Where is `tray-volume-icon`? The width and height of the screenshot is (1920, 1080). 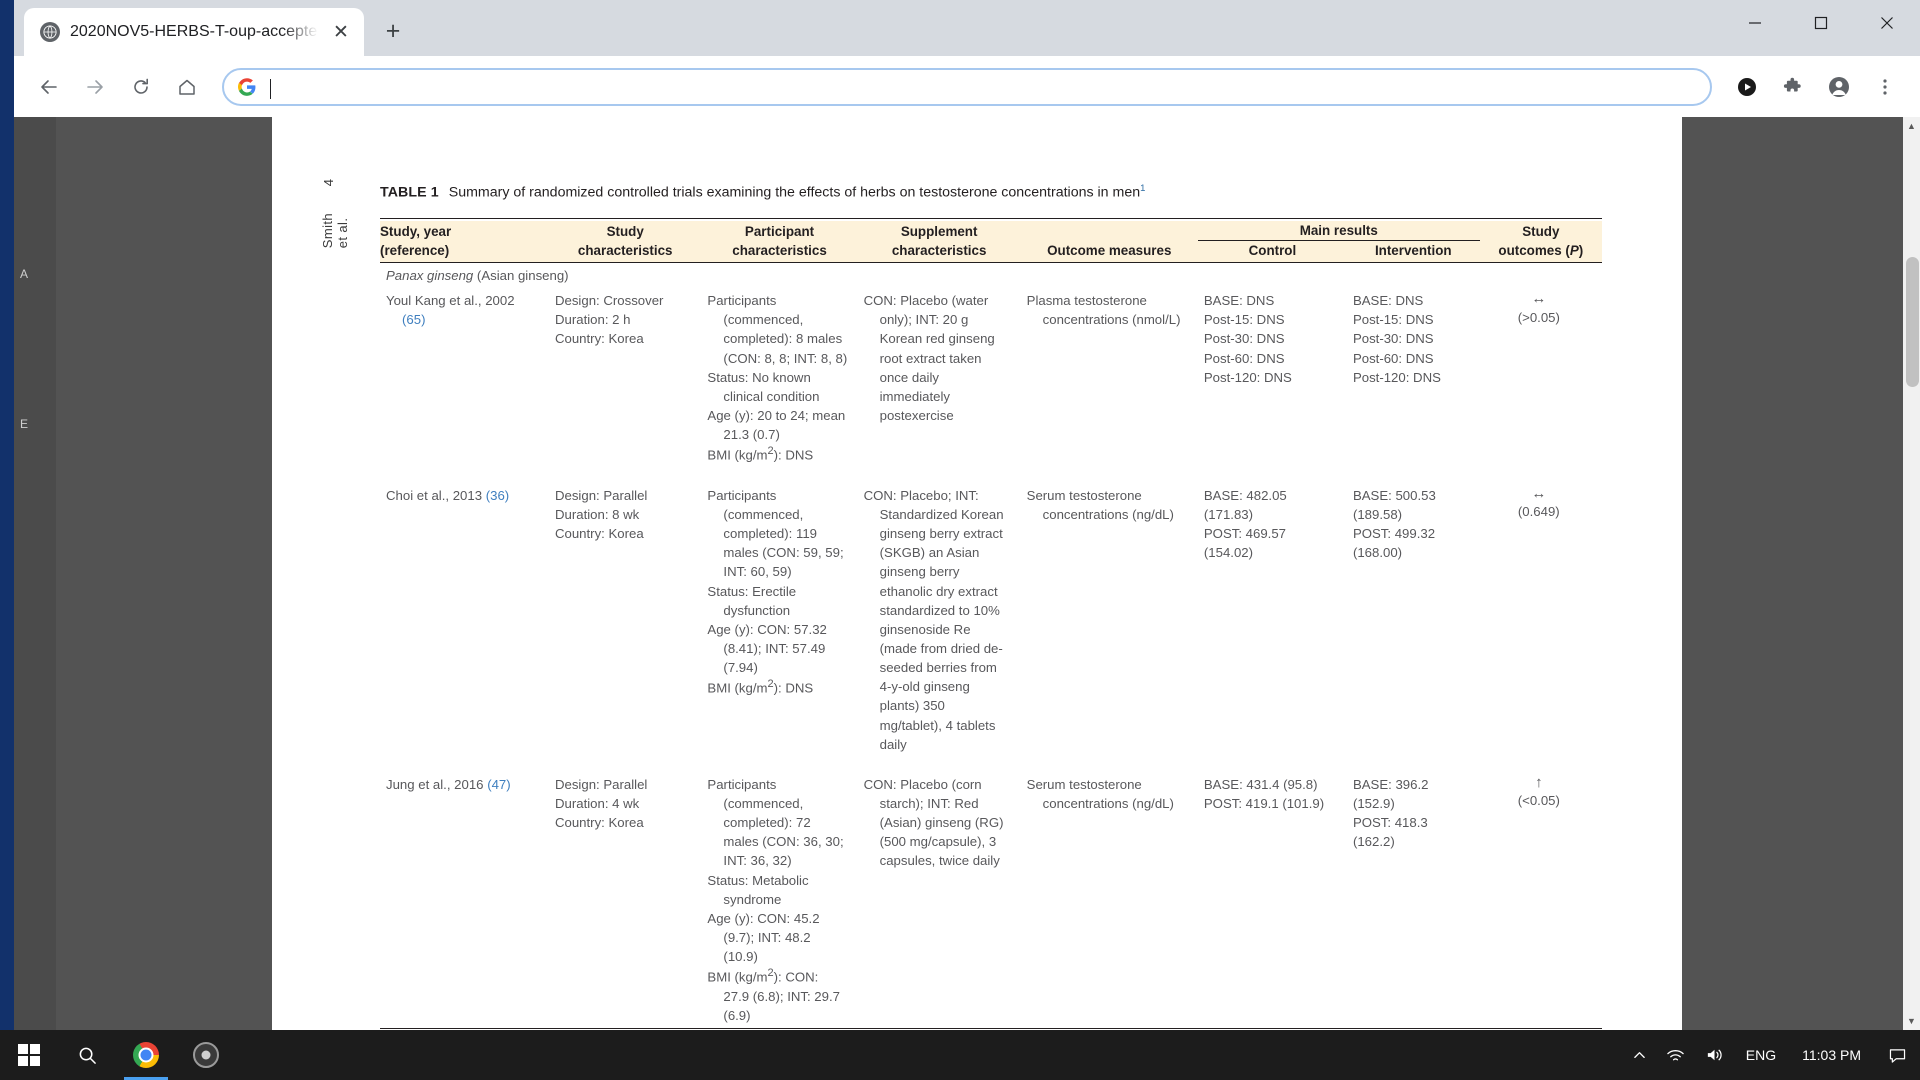 tray-volume-icon is located at coordinates (1714, 1055).